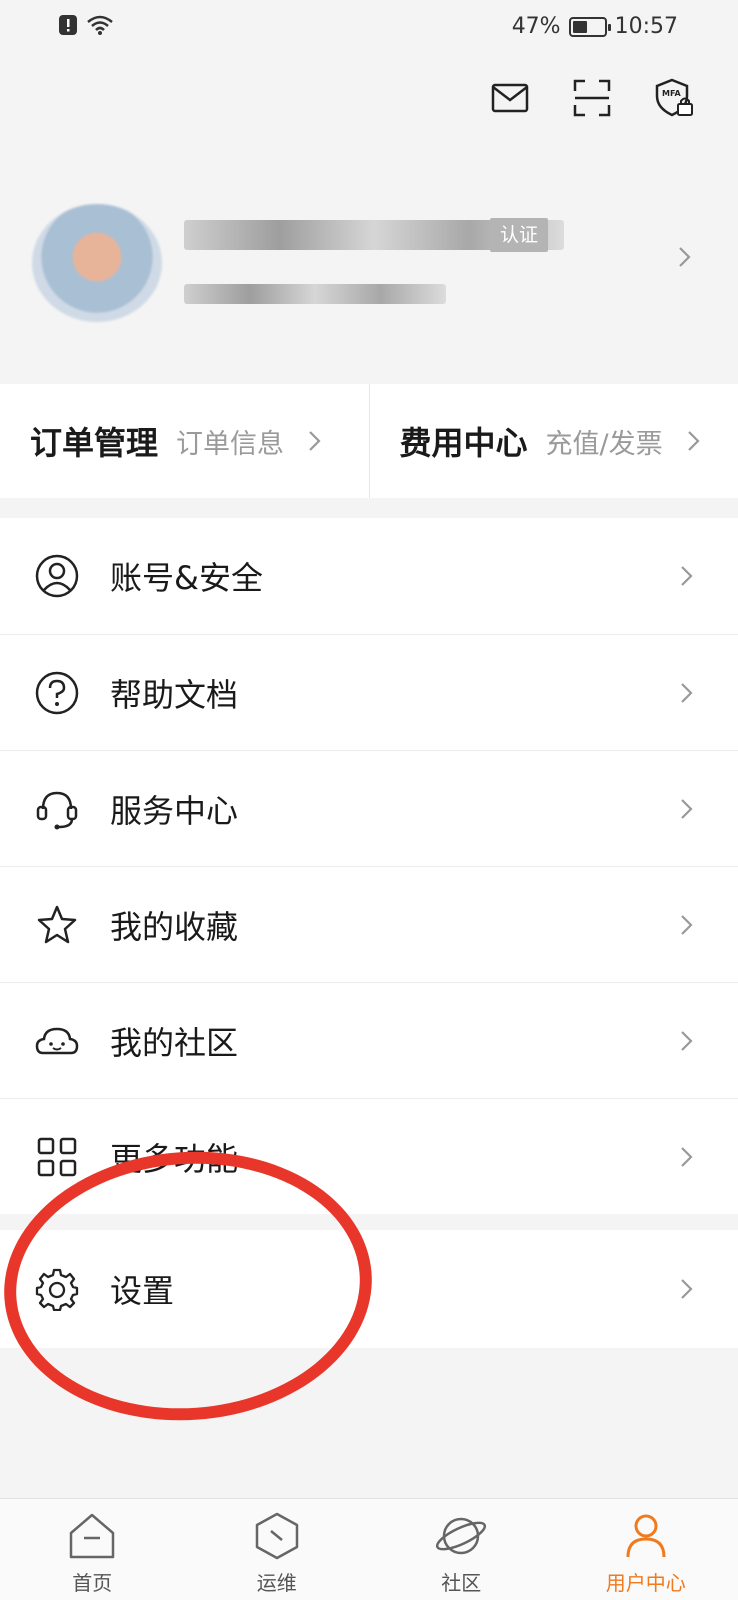 This screenshot has width=738, height=1600. I want to click on status-bar: 47% 10:57, so click(369, 28).